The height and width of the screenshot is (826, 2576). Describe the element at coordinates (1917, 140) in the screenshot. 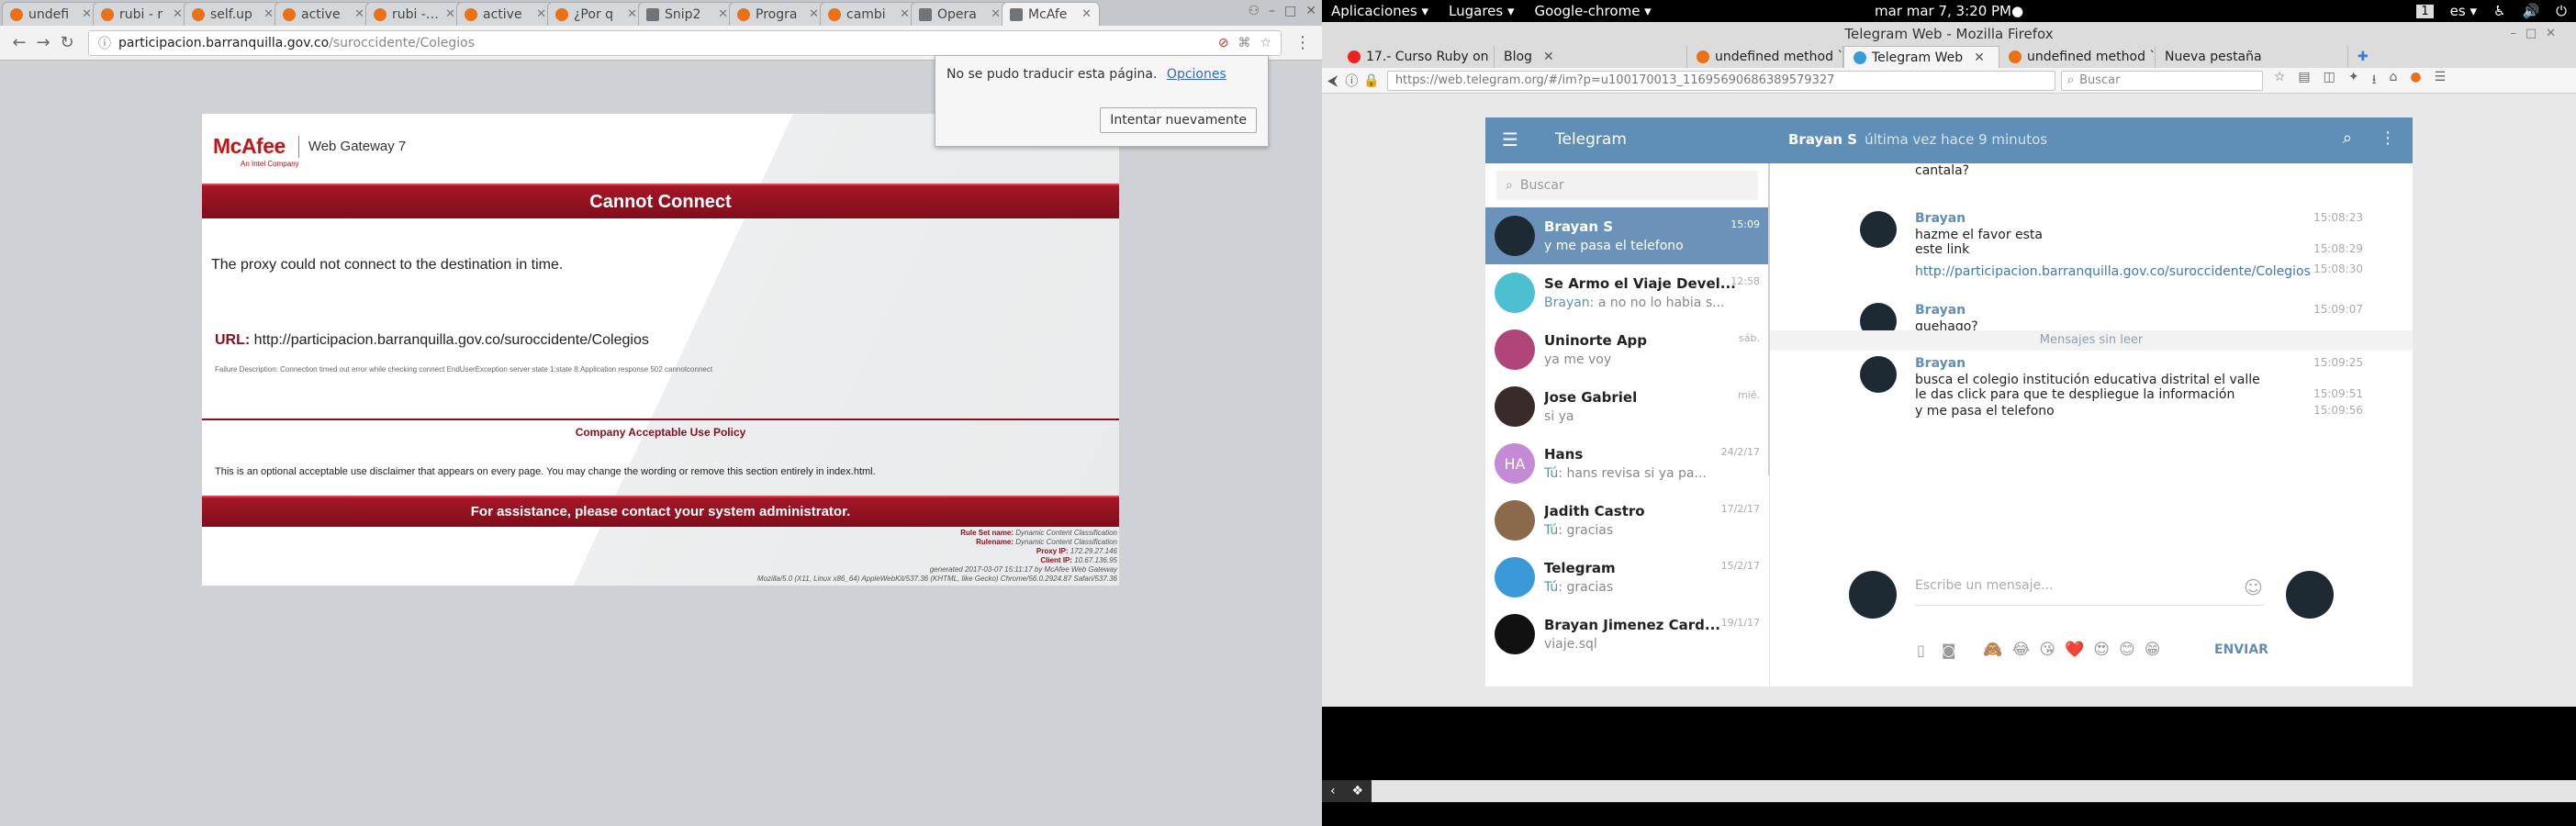

I see `chat-peer-title: Brayan Súltima vez hace 9 minutos` at that location.